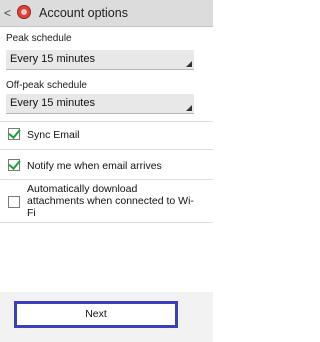 The width and height of the screenshot is (320, 342). I want to click on offpeak-schedule-label: Off-peak schedule, so click(46, 85).